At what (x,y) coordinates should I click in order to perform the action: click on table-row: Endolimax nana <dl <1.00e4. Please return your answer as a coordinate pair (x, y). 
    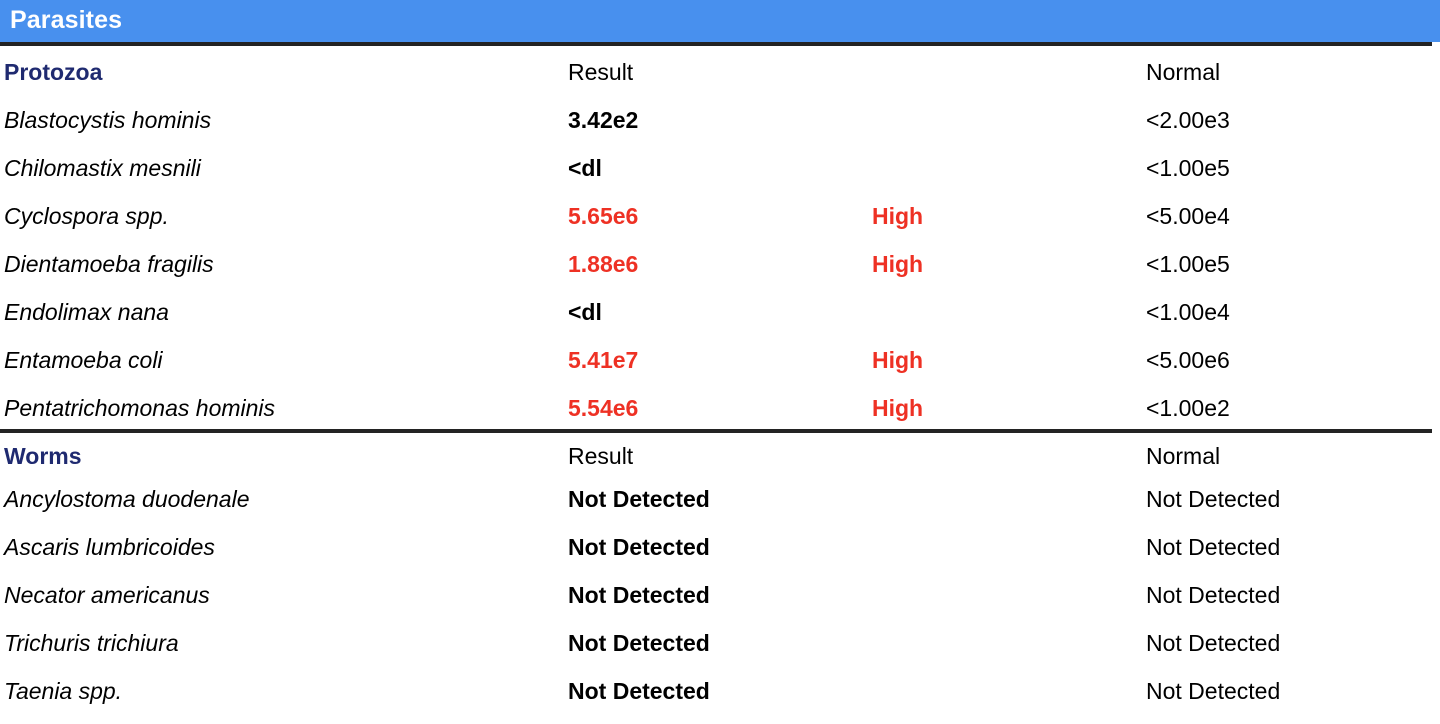
    Looking at the image, I should click on (720, 321).